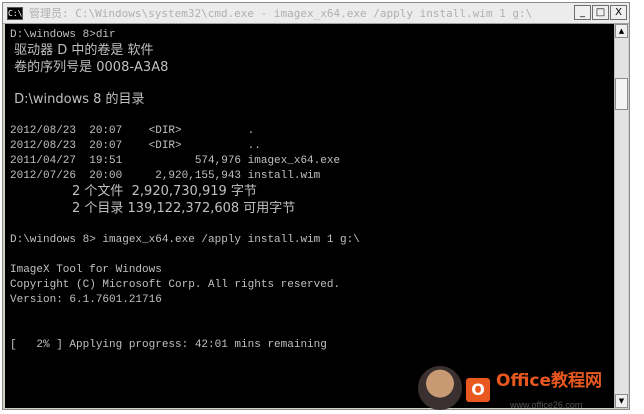  What do you see at coordinates (77, 99) in the screenshot?
I see `console-line: D:\windows 8 的目录` at bounding box center [77, 99].